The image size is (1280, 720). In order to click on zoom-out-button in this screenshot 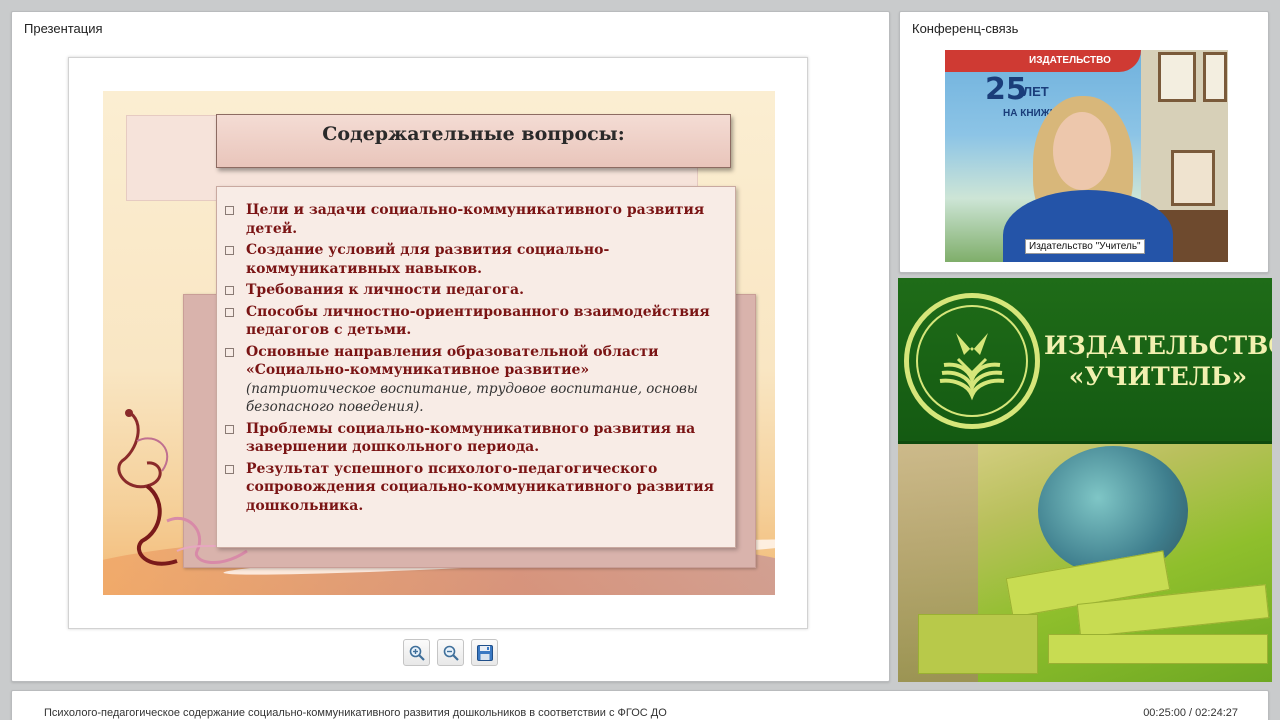, I will do `click(450, 652)`.